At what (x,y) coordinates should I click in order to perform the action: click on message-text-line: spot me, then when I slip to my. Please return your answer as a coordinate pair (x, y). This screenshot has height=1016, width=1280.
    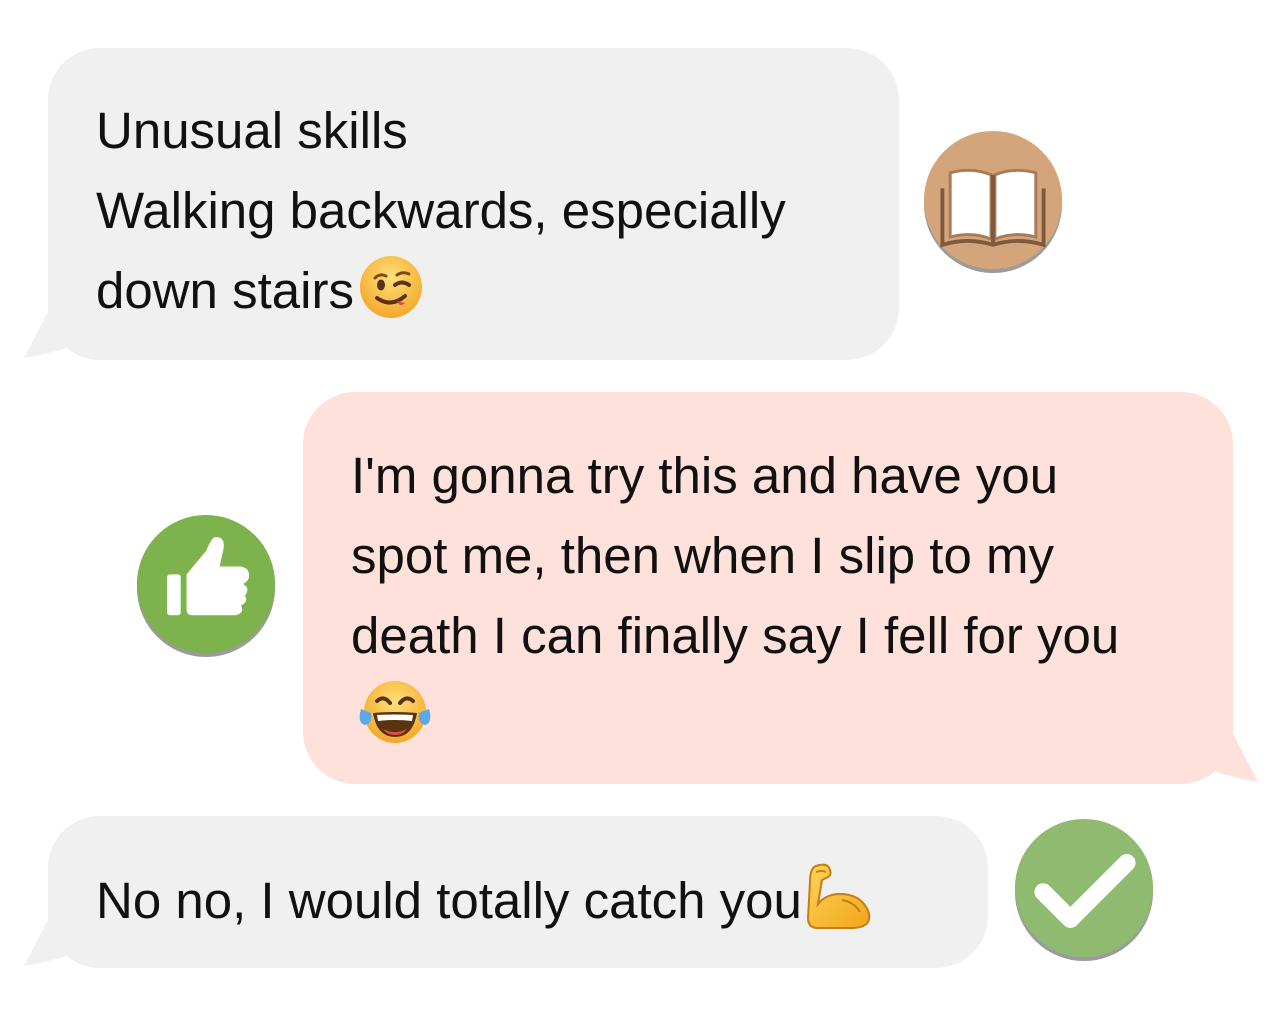
    Looking at the image, I should click on (702, 555).